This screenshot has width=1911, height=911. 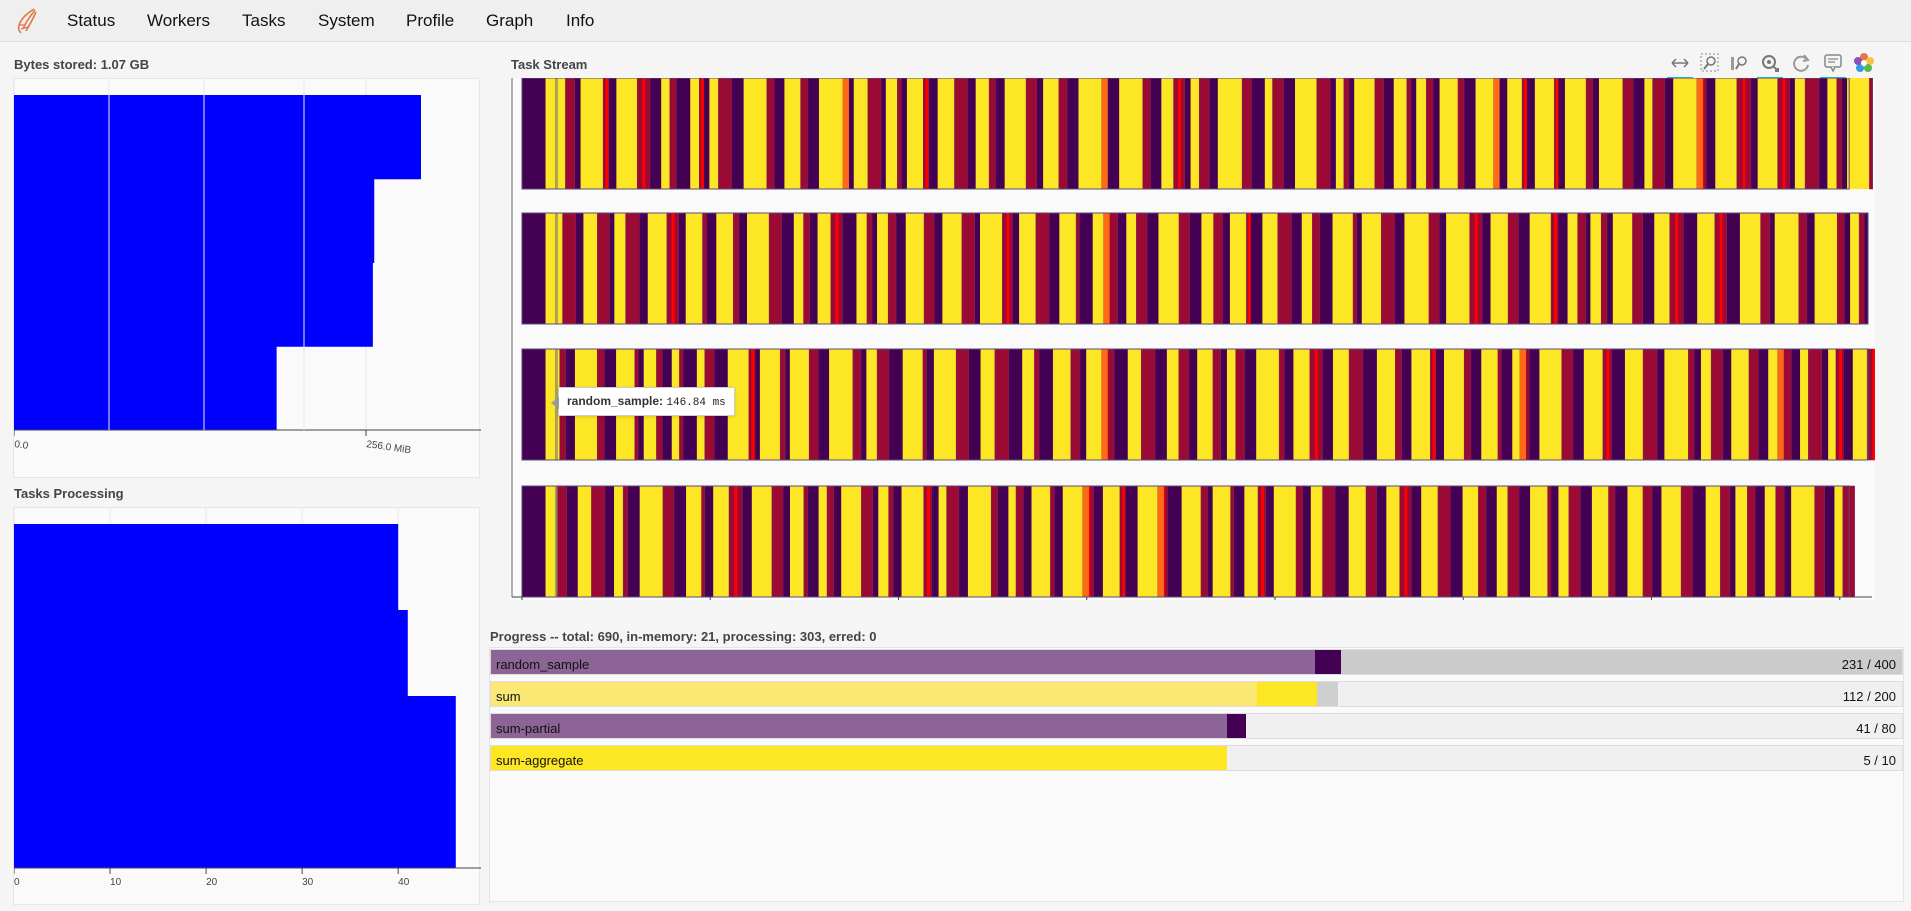 I want to click on progress-row: sum-aggregate 5 / 10, so click(x=1196, y=758).